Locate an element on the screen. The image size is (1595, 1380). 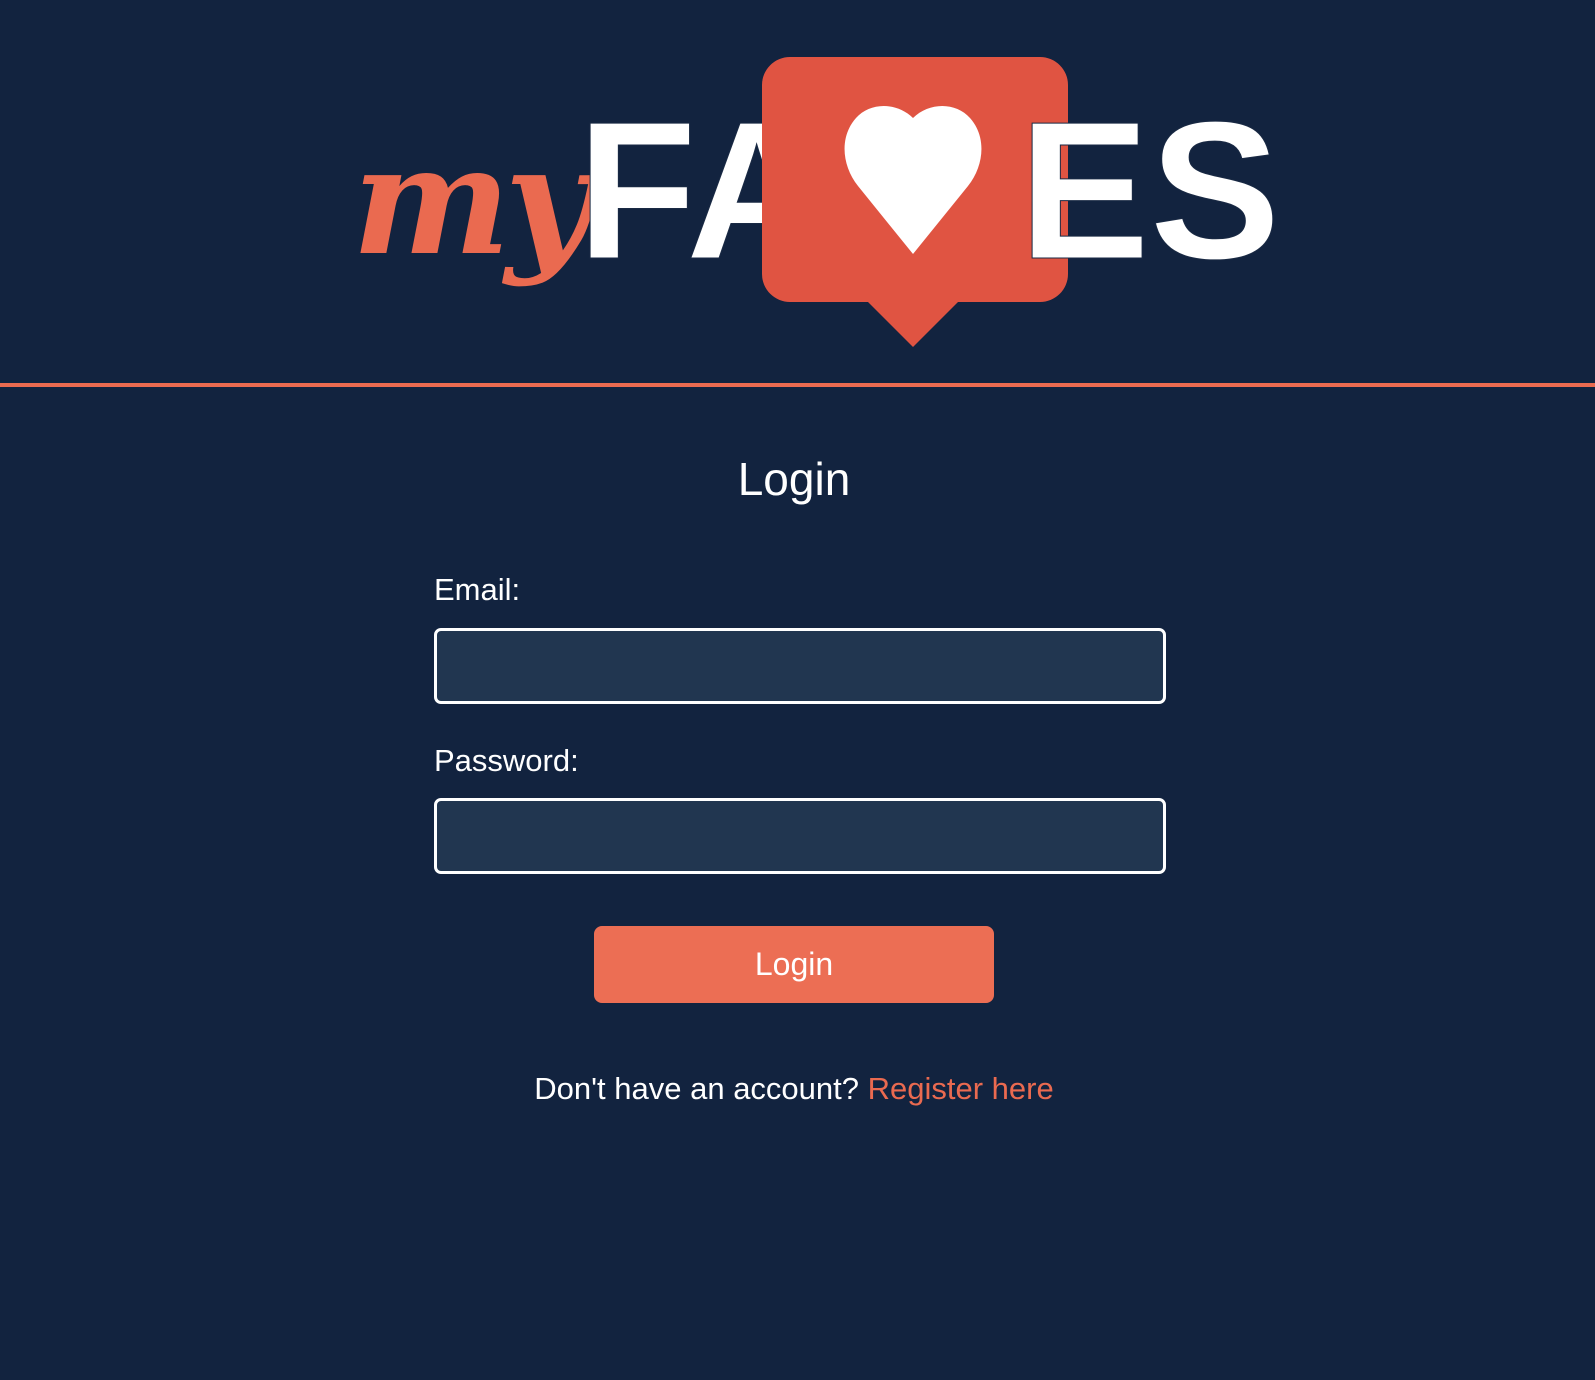
password-field is located at coordinates (800, 836).